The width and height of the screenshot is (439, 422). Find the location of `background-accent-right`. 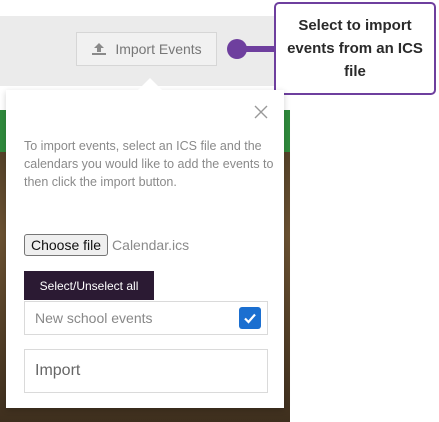

background-accent-right is located at coordinates (287, 131).